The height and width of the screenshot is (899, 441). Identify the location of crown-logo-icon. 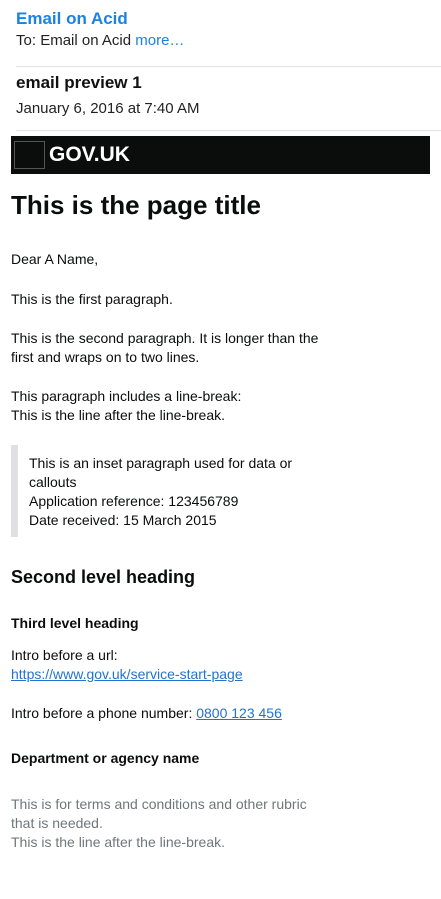
(29, 155).